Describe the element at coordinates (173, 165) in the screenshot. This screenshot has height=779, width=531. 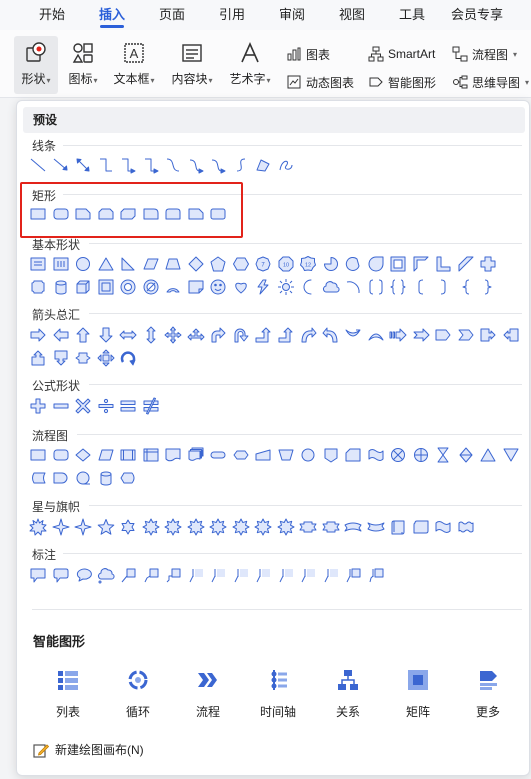
I see `shape-curve-icon` at that location.